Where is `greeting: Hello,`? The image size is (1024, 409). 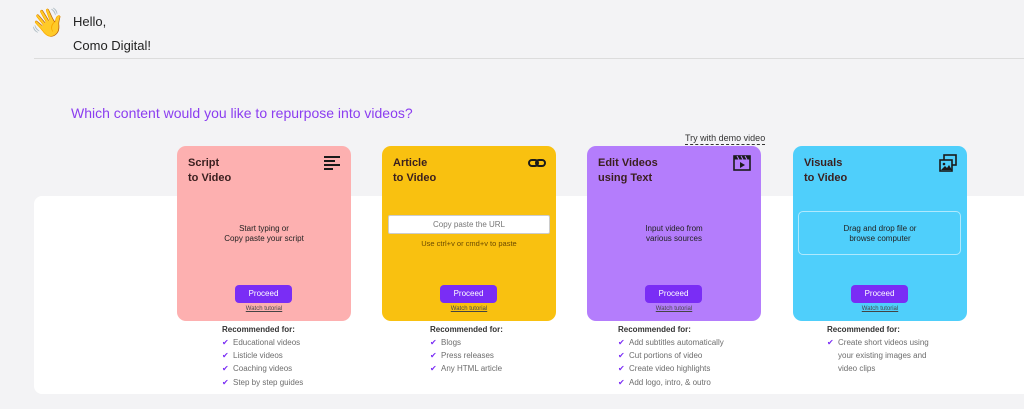 greeting: Hello, is located at coordinates (90, 21).